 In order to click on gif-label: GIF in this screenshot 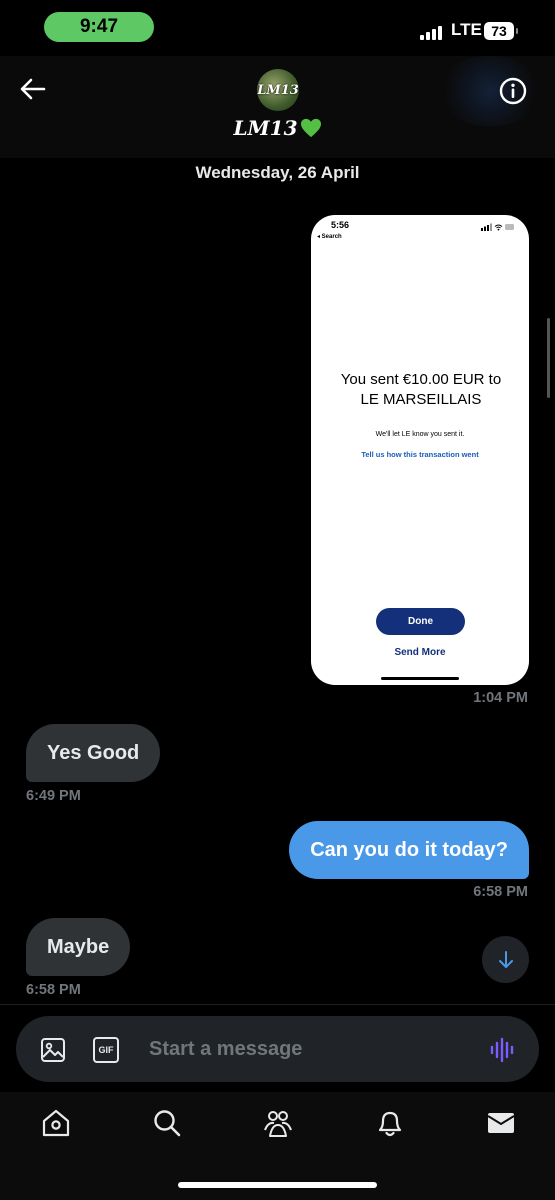, I will do `click(106, 1050)`.